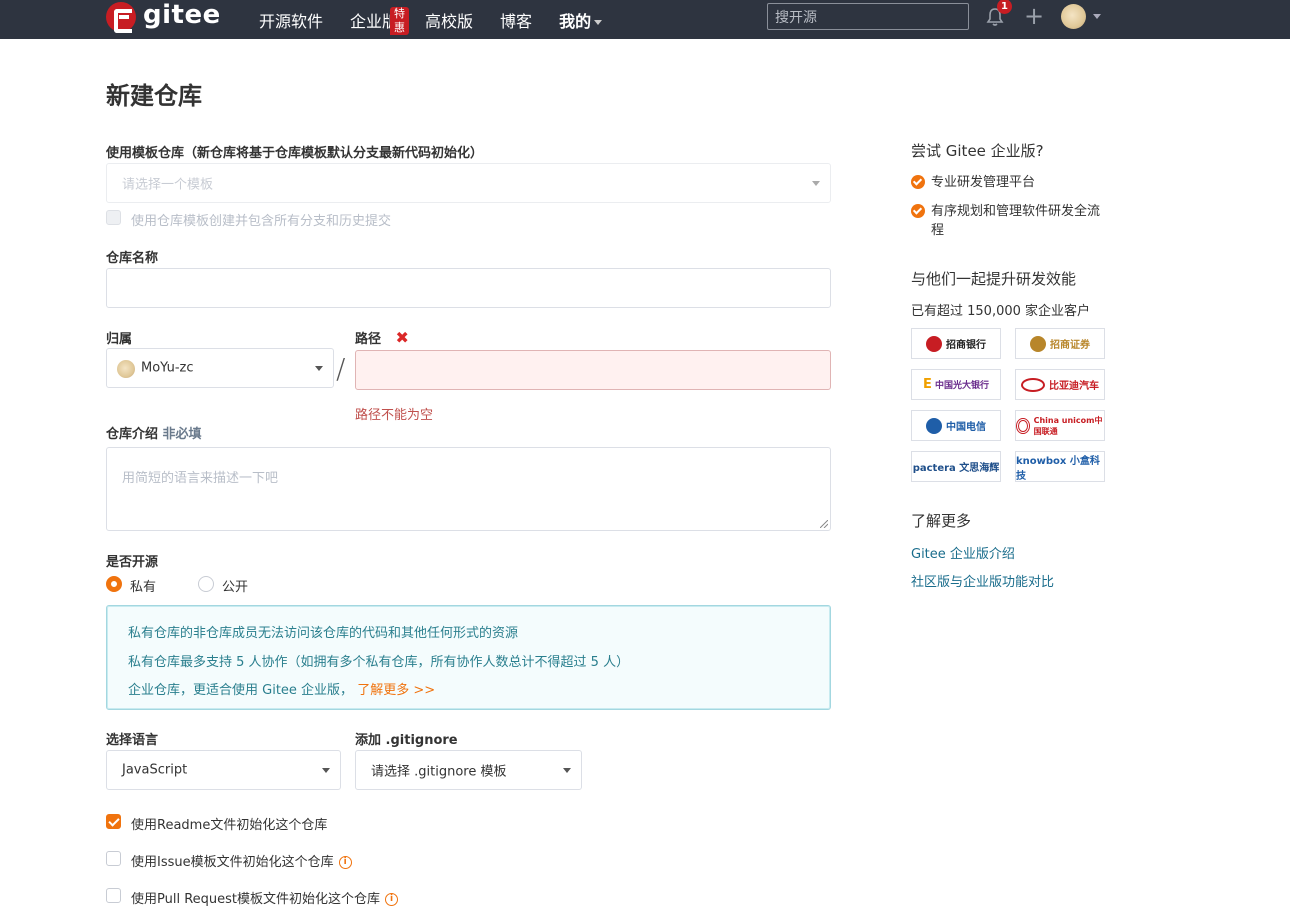 This screenshot has height=914, width=1290. Describe the element at coordinates (645, 19) in the screenshot. I see `top-navbar: gitee 开源软件 企业版 特惠 高校版 博客 我的 搜开源 1 +` at that location.